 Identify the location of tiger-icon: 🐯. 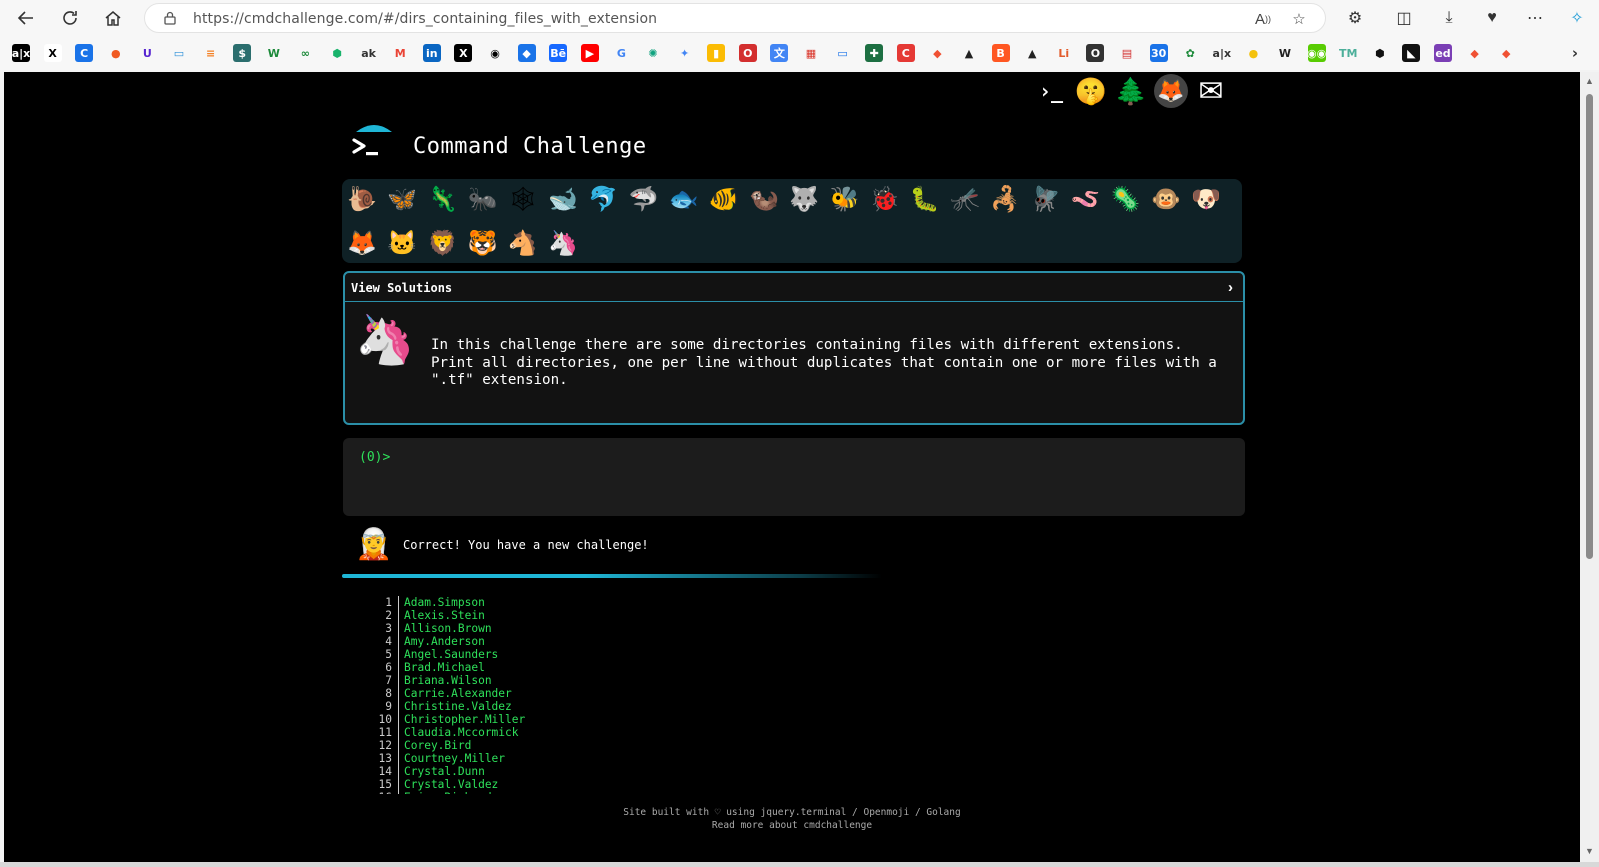
(483, 243).